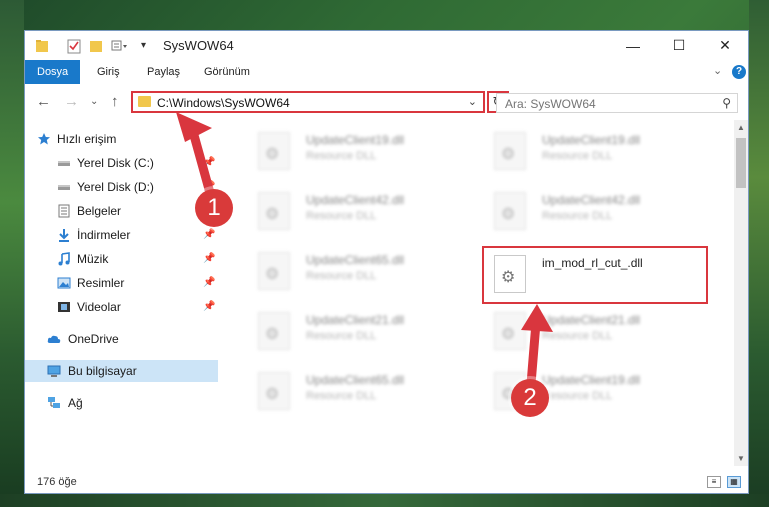 The height and width of the screenshot is (507, 769). What do you see at coordinates (163, 72) in the screenshot?
I see `tab-paylas: Paylaş` at bounding box center [163, 72].